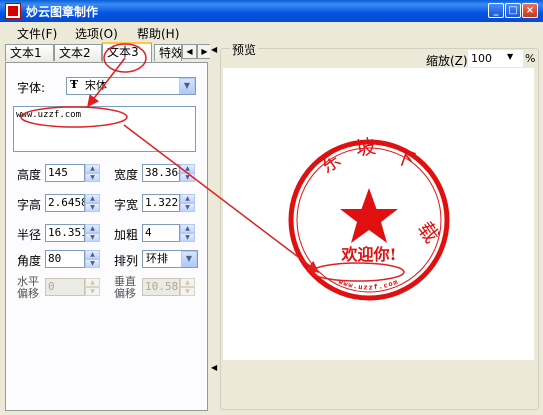  What do you see at coordinates (62, 12) in the screenshot?
I see `window-title: 妙云图章制作` at bounding box center [62, 12].